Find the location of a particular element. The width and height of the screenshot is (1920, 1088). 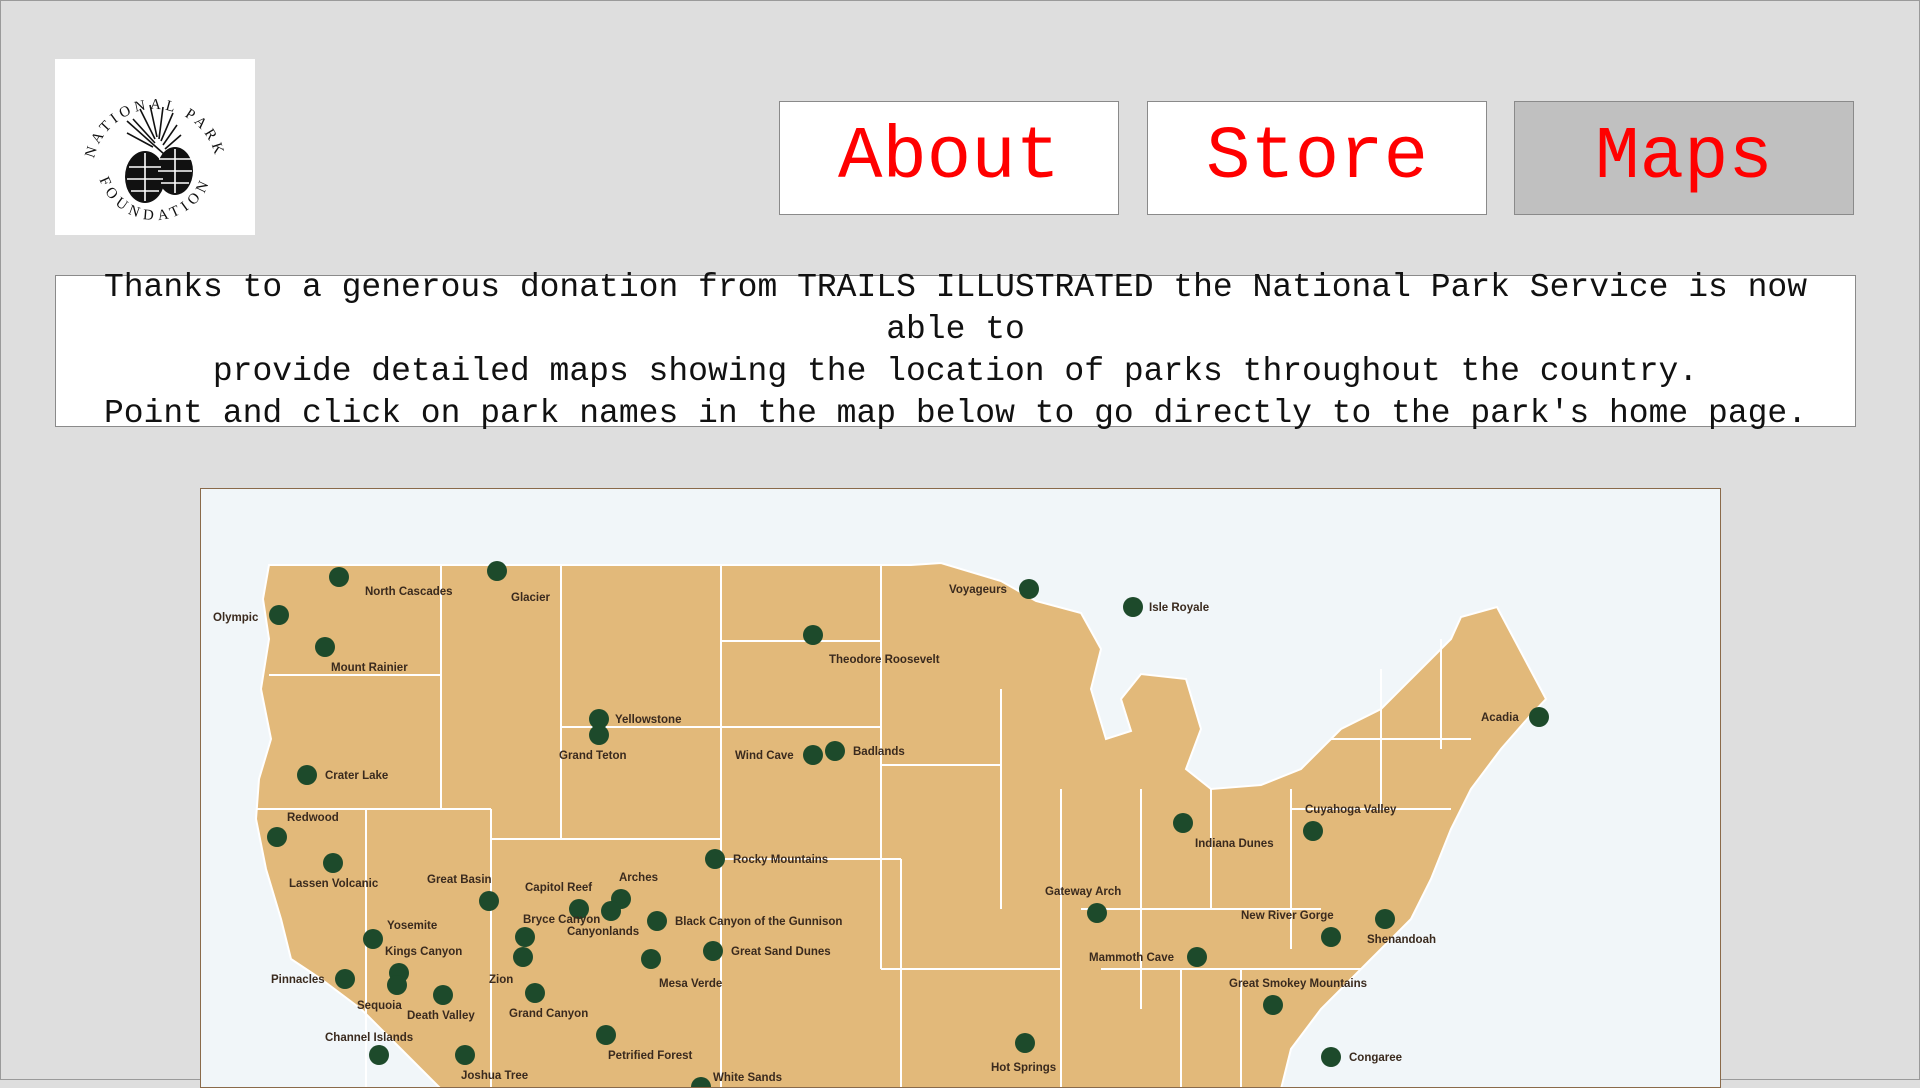

about-button: About is located at coordinates (949, 158).